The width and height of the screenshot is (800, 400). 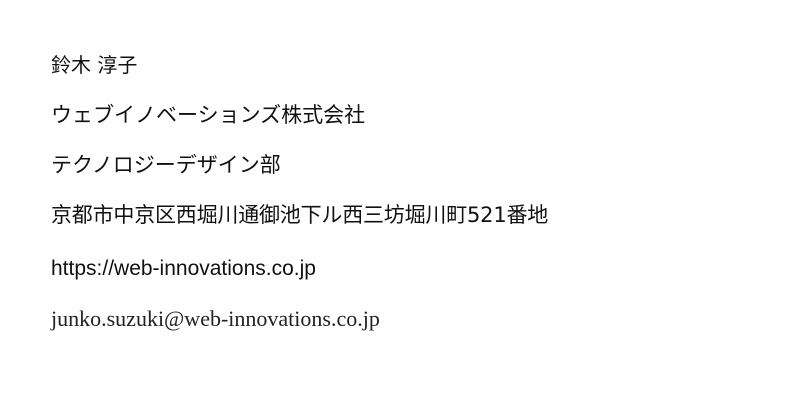 What do you see at coordinates (94, 65) in the screenshot?
I see `contact-name: 鈴木 淳子` at bounding box center [94, 65].